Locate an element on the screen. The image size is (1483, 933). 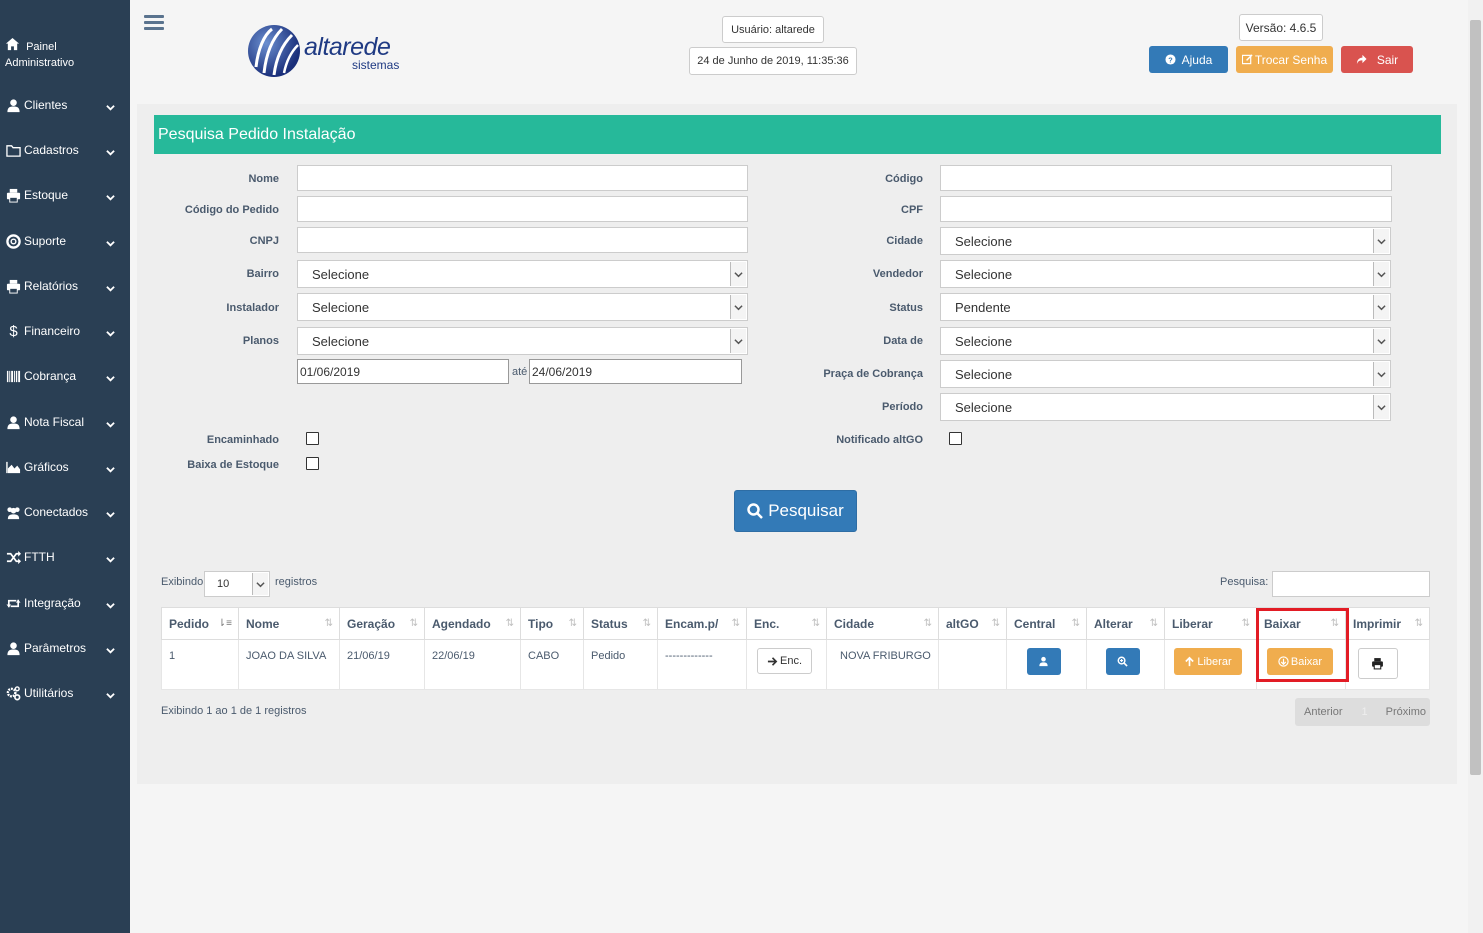
vendedor-select: Selecione is located at coordinates (1165, 274).